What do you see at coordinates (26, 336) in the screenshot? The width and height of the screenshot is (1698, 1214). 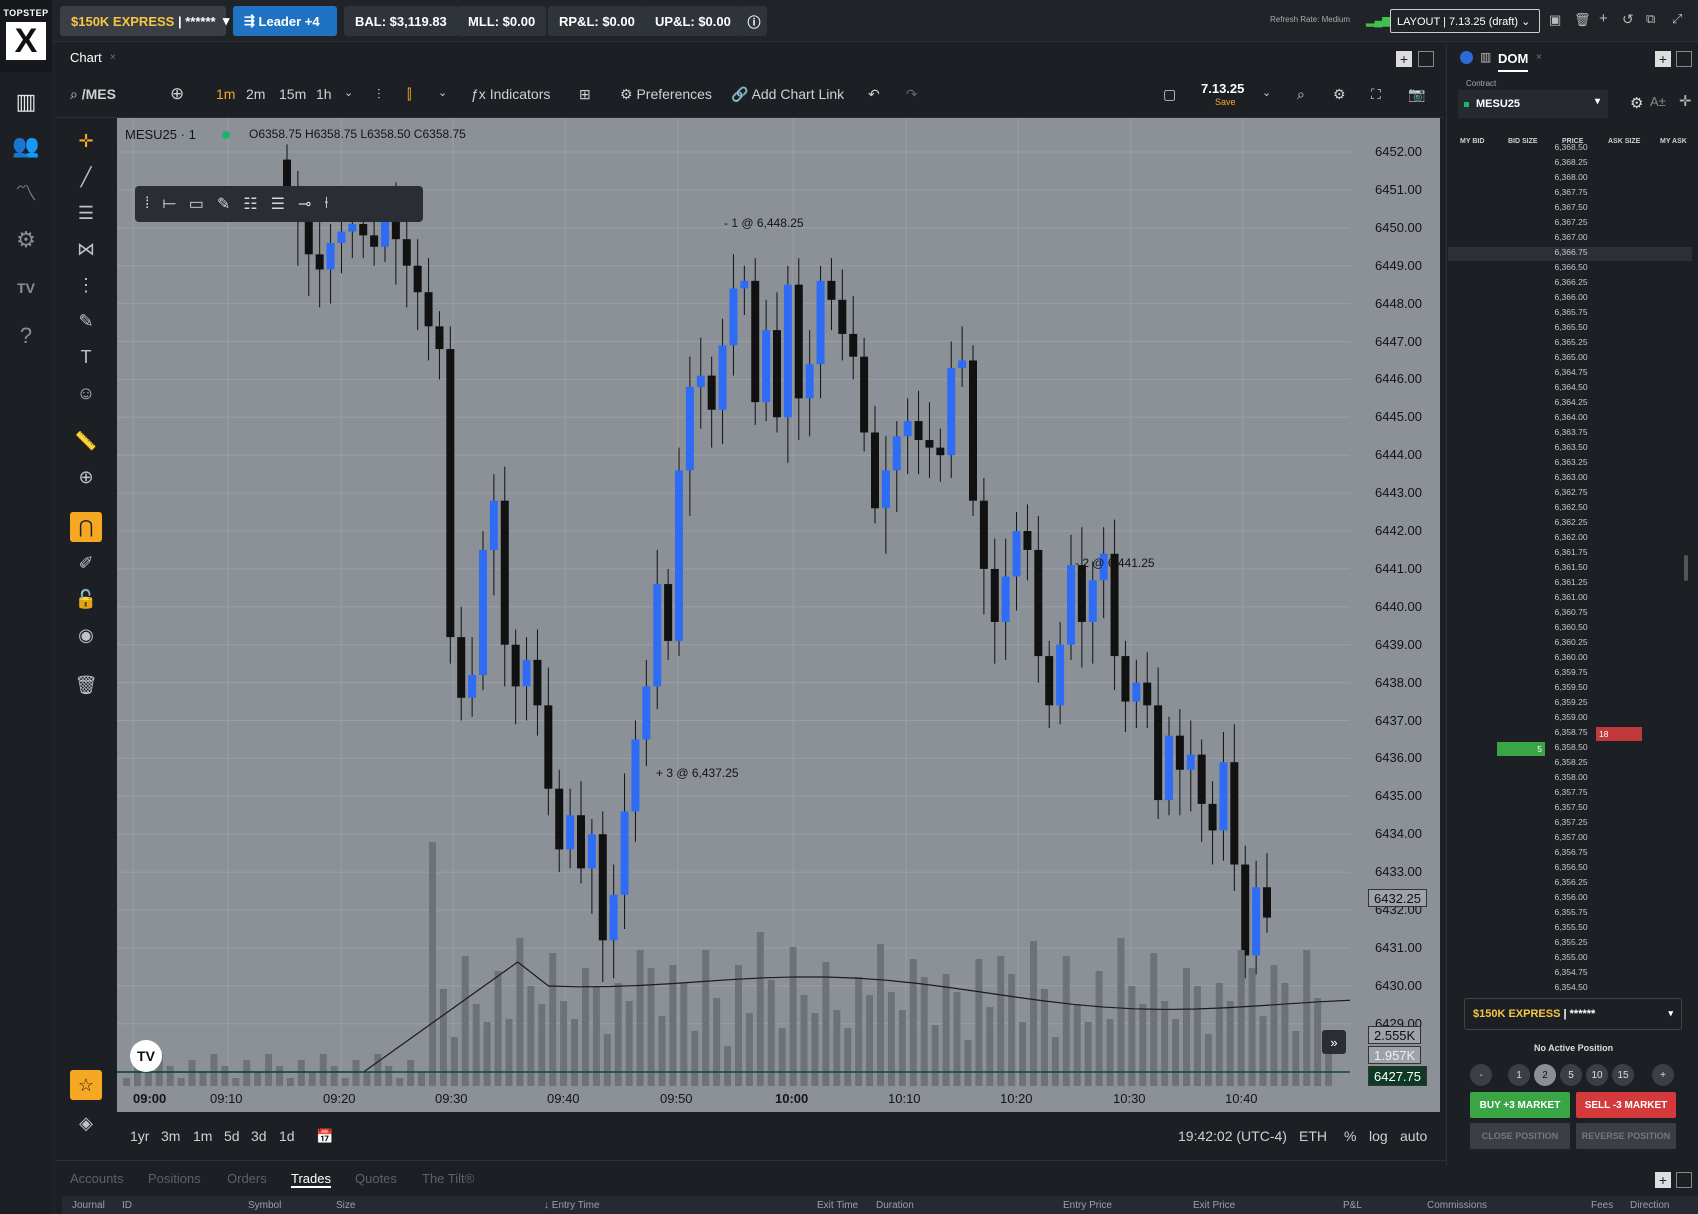 I see `help-icon: ?` at bounding box center [26, 336].